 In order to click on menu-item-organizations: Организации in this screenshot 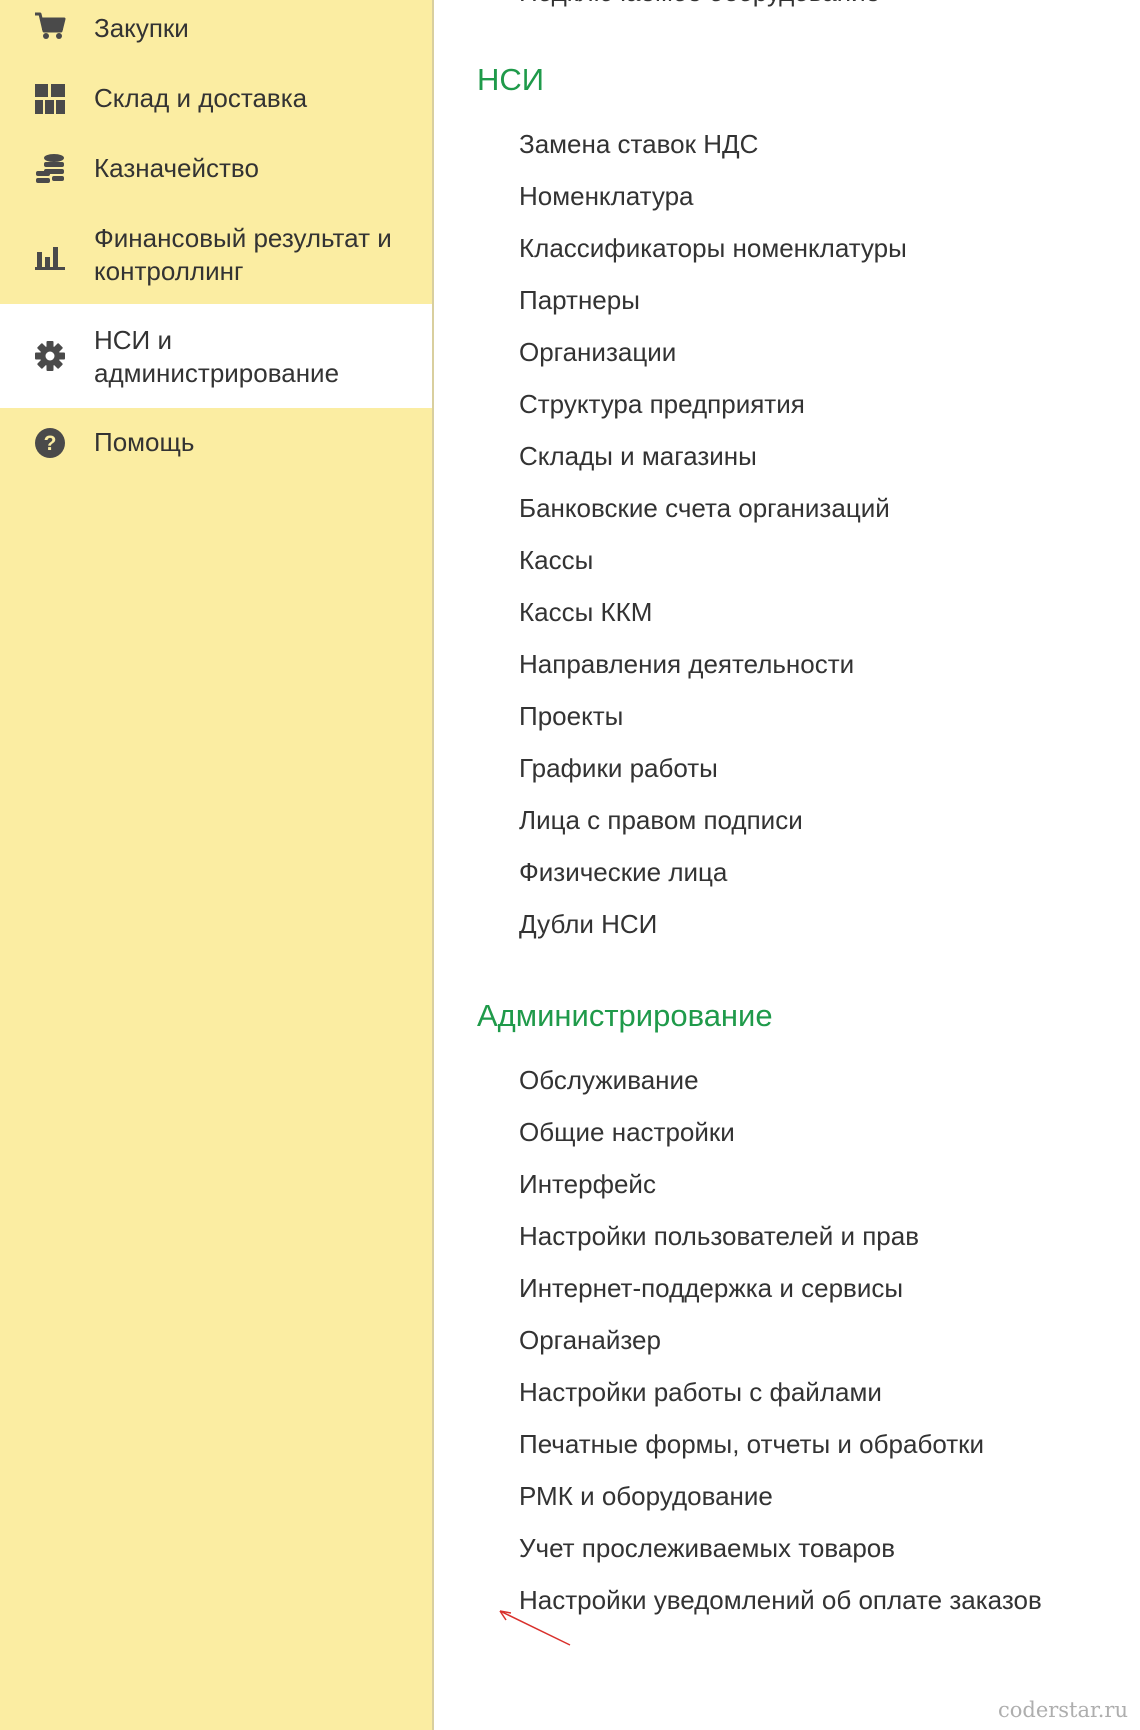, I will do `click(597, 352)`.